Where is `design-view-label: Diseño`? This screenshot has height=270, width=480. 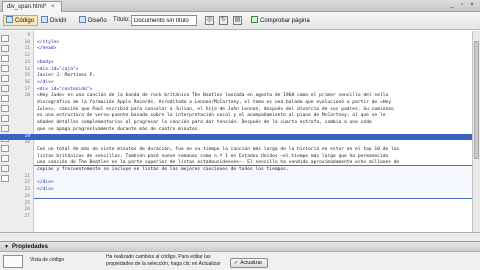 design-view-label: Diseño is located at coordinates (97, 21).